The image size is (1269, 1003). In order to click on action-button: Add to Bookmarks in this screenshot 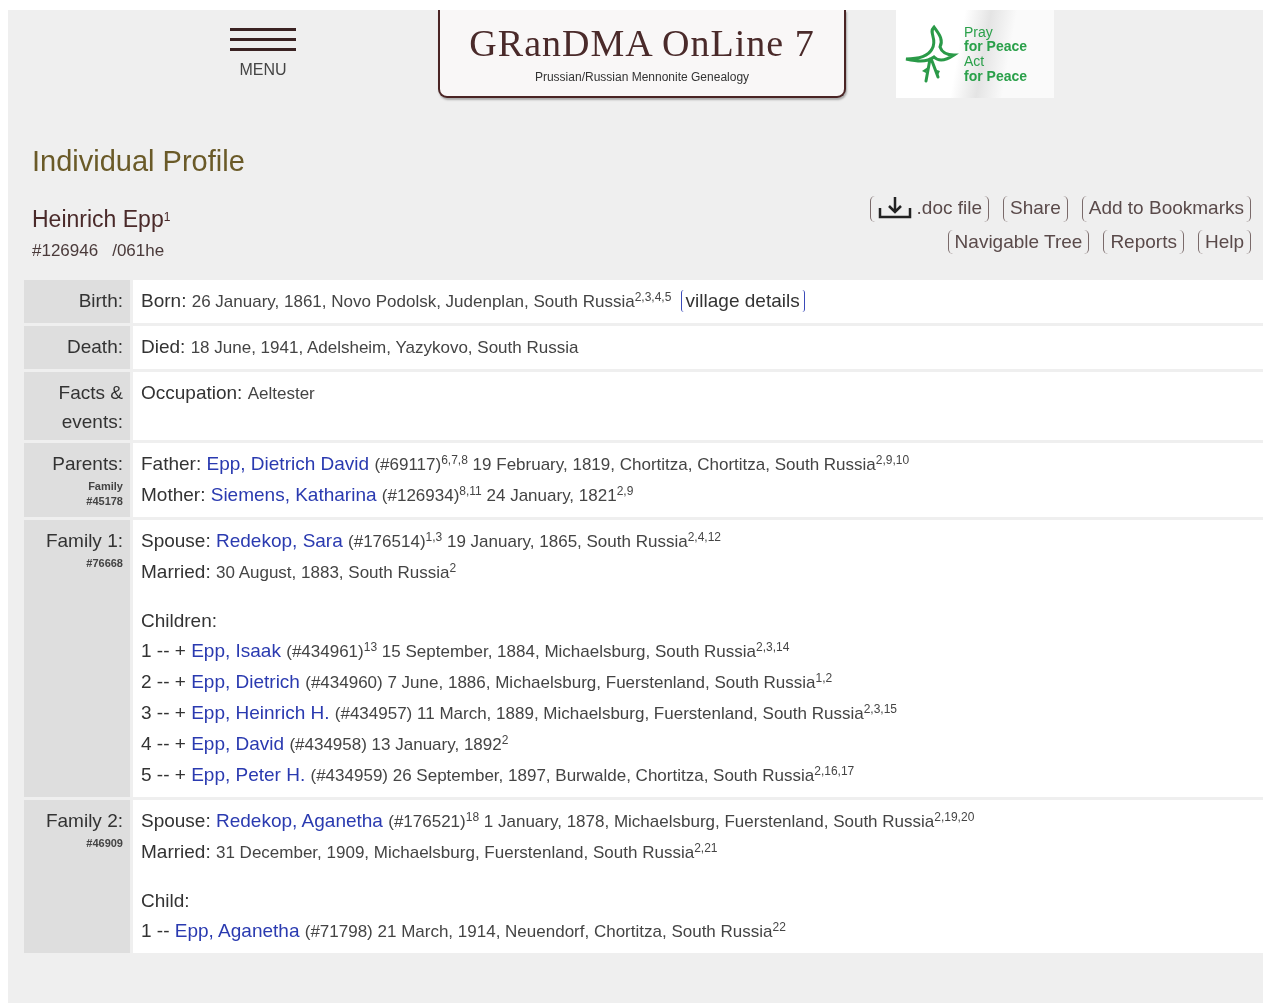, I will do `click(1166, 208)`.